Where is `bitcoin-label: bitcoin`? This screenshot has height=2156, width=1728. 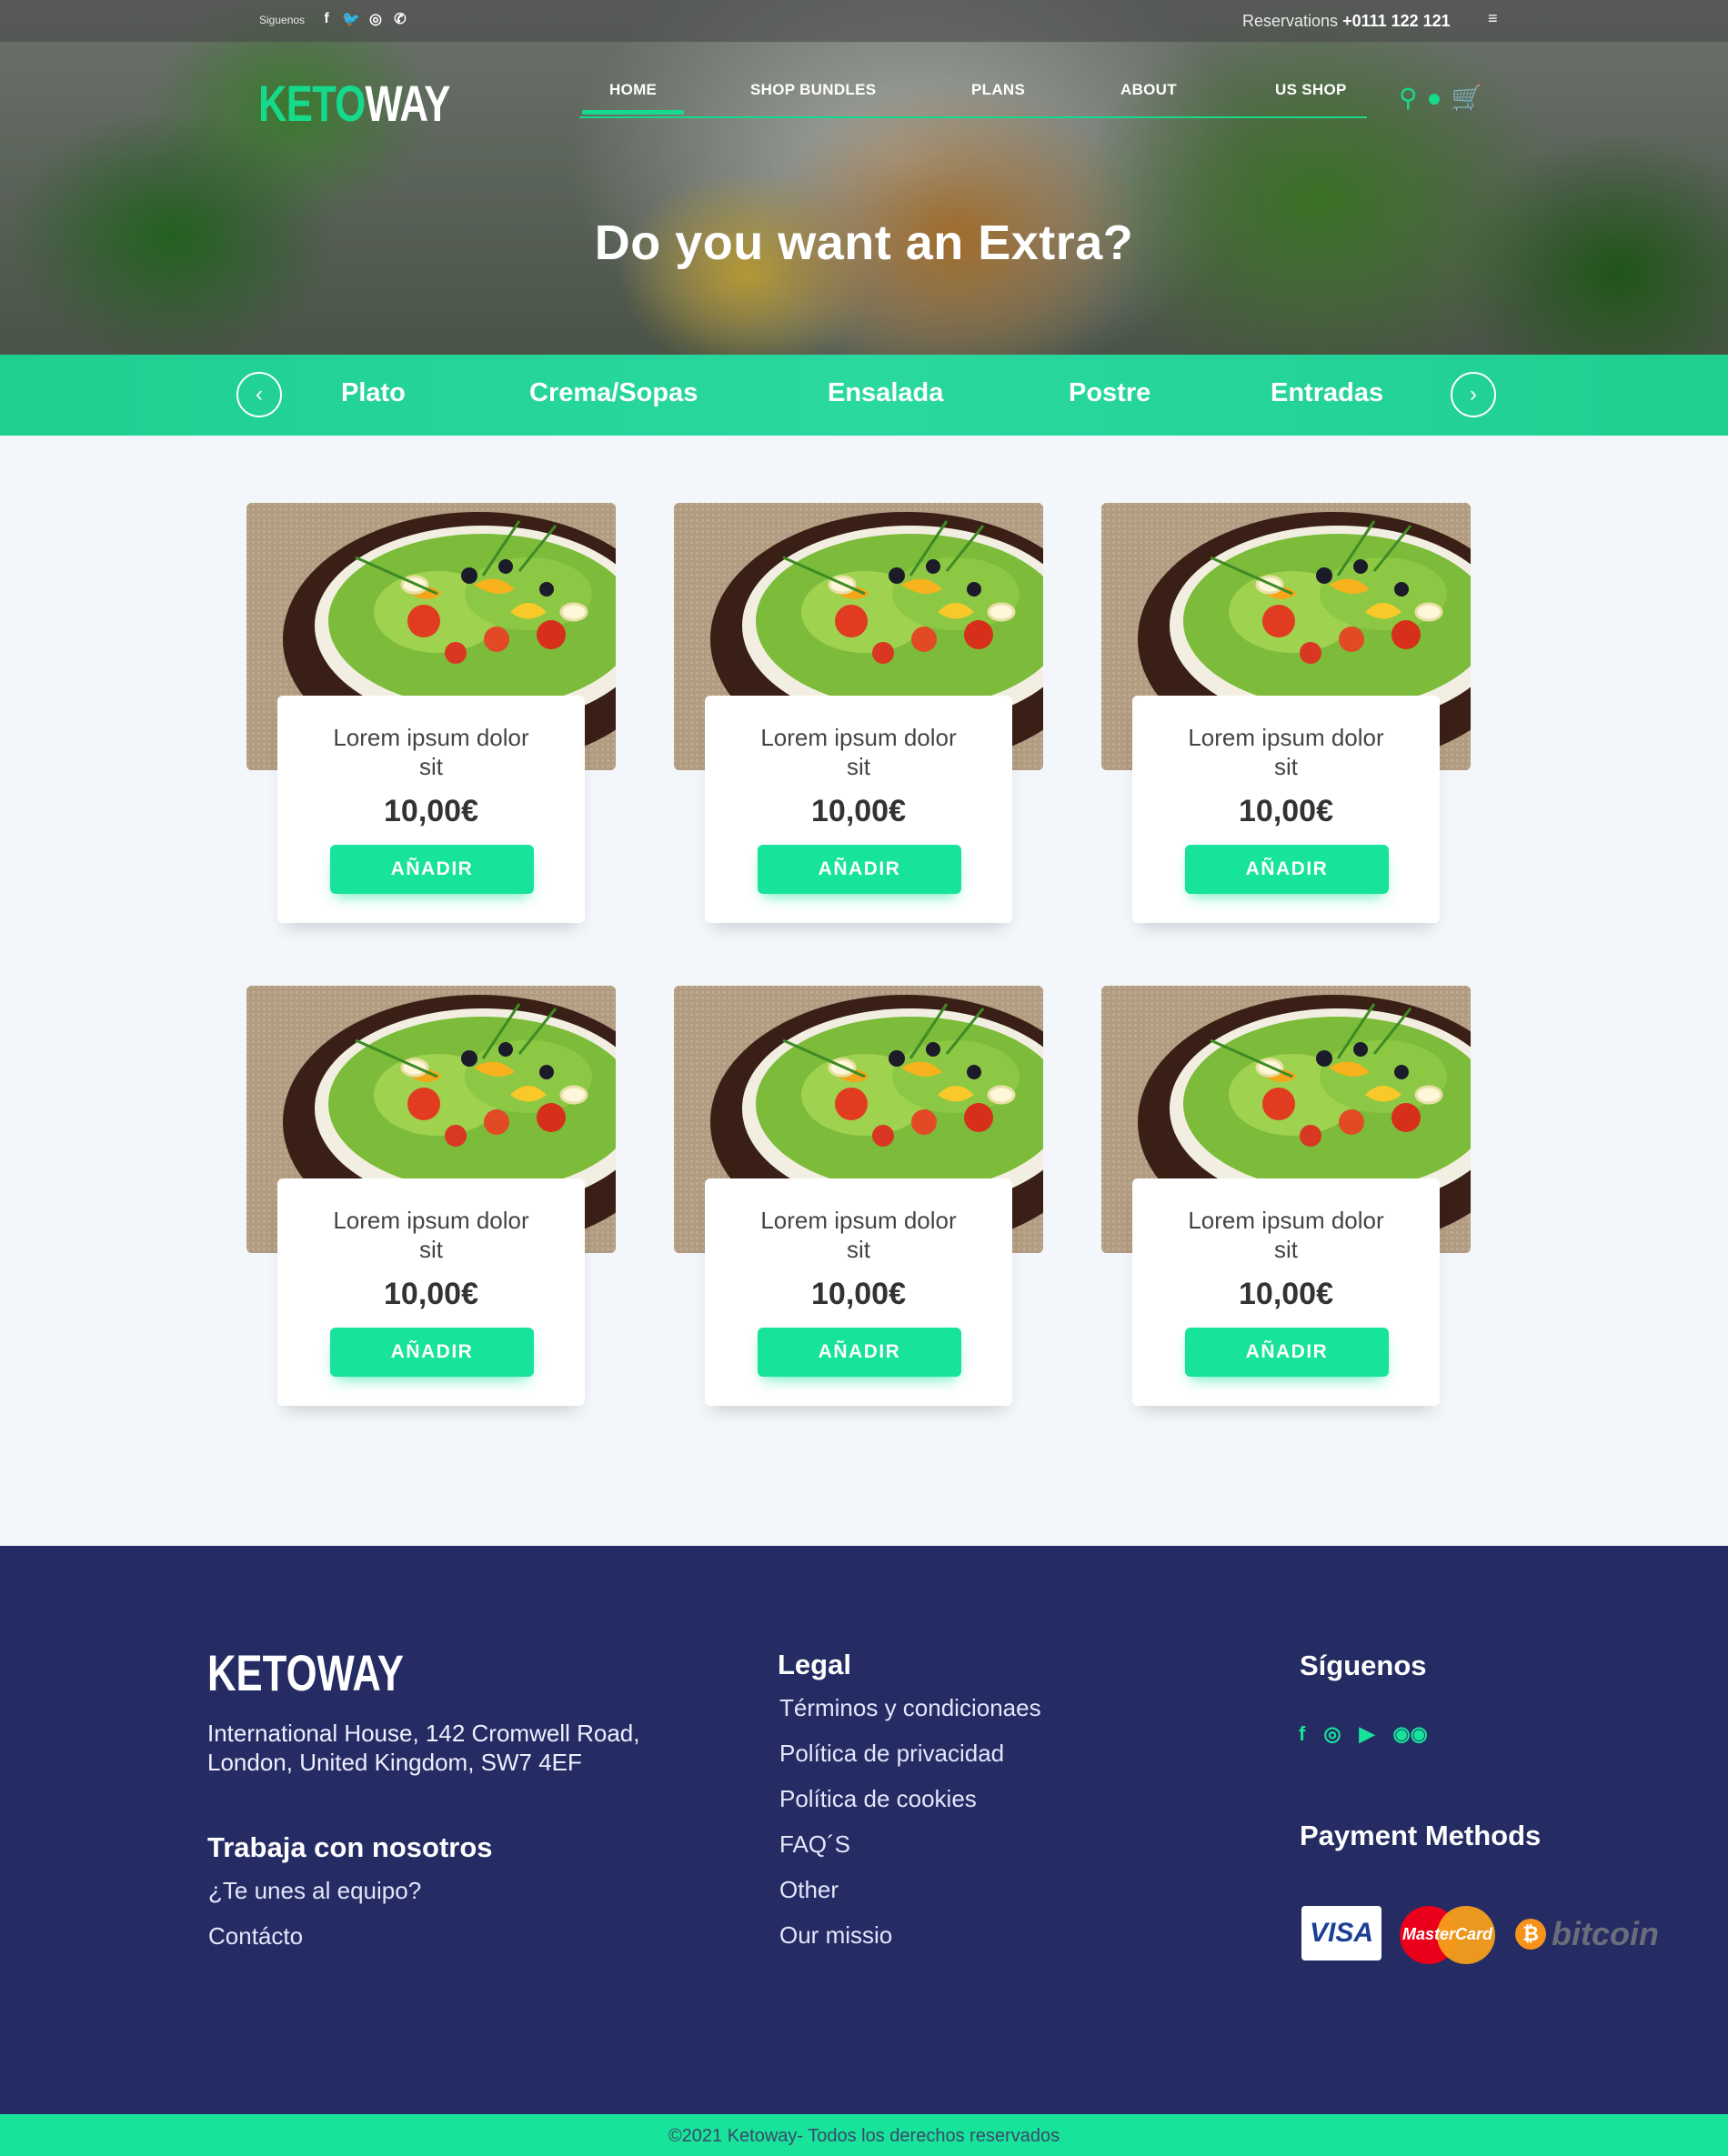 bitcoin-label: bitcoin is located at coordinates (1605, 1933).